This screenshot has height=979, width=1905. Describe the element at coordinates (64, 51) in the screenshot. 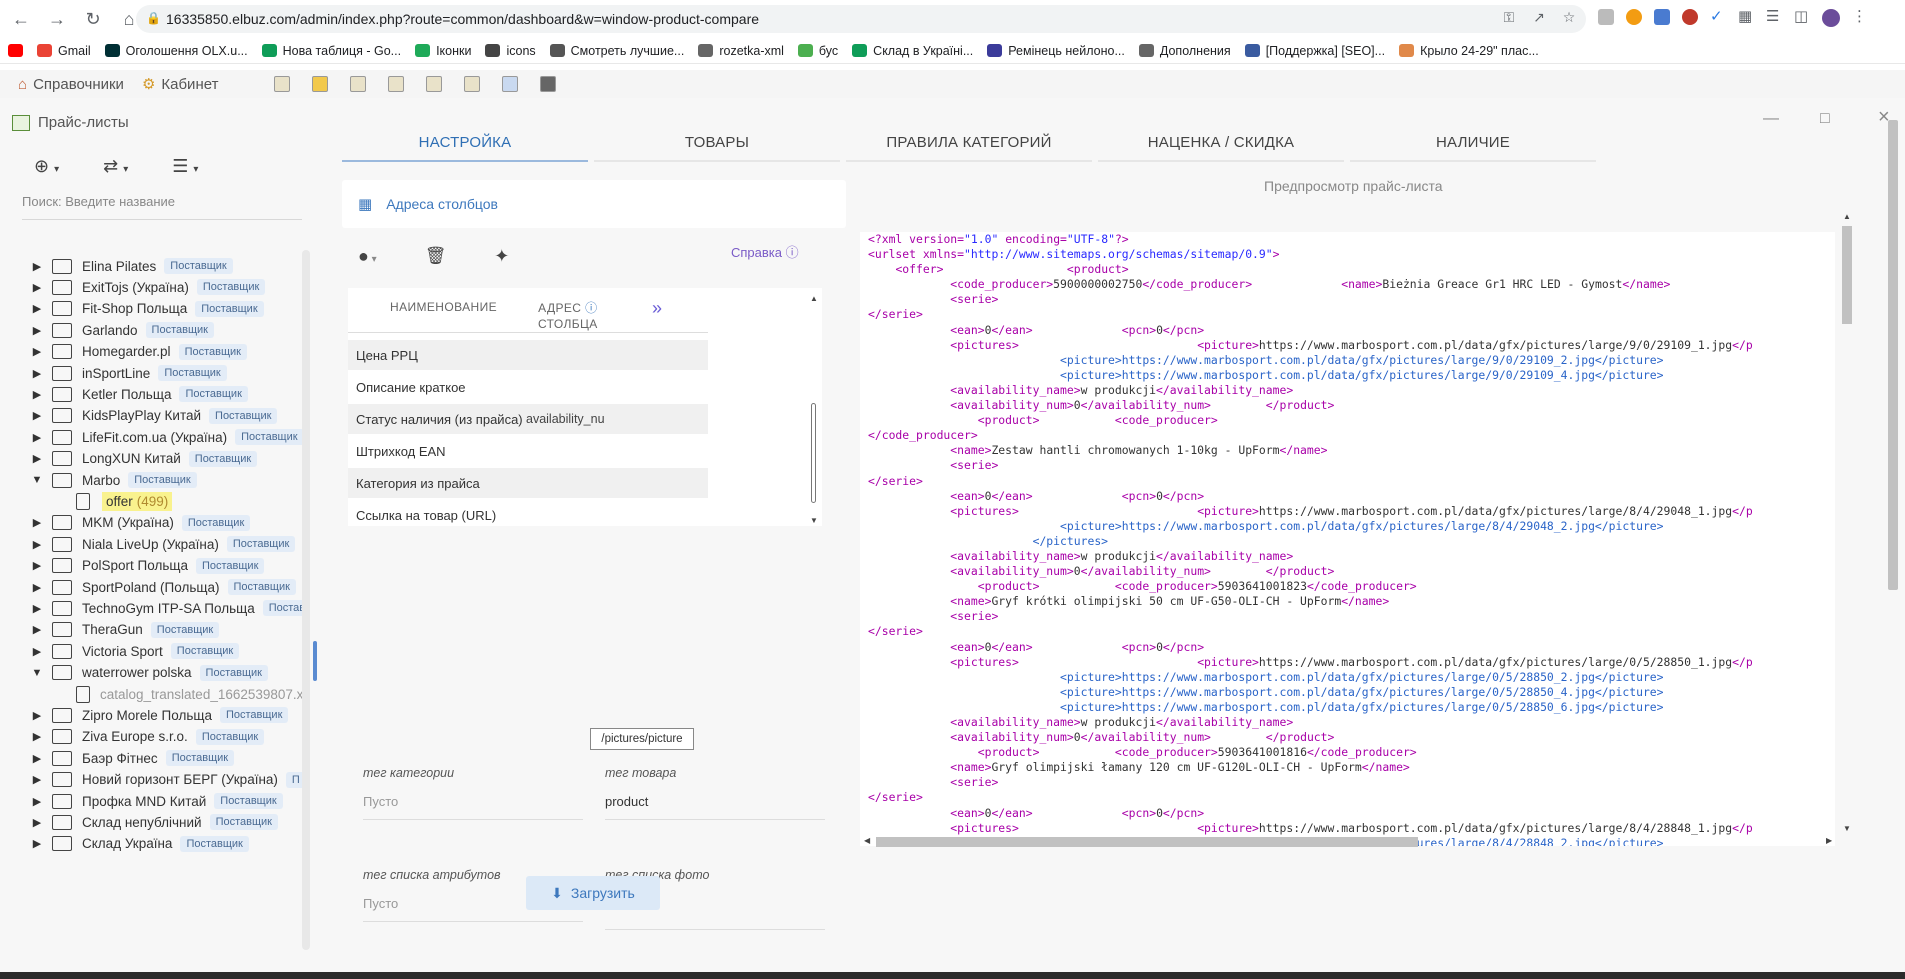

I see `bookmark-item: Gmail` at that location.